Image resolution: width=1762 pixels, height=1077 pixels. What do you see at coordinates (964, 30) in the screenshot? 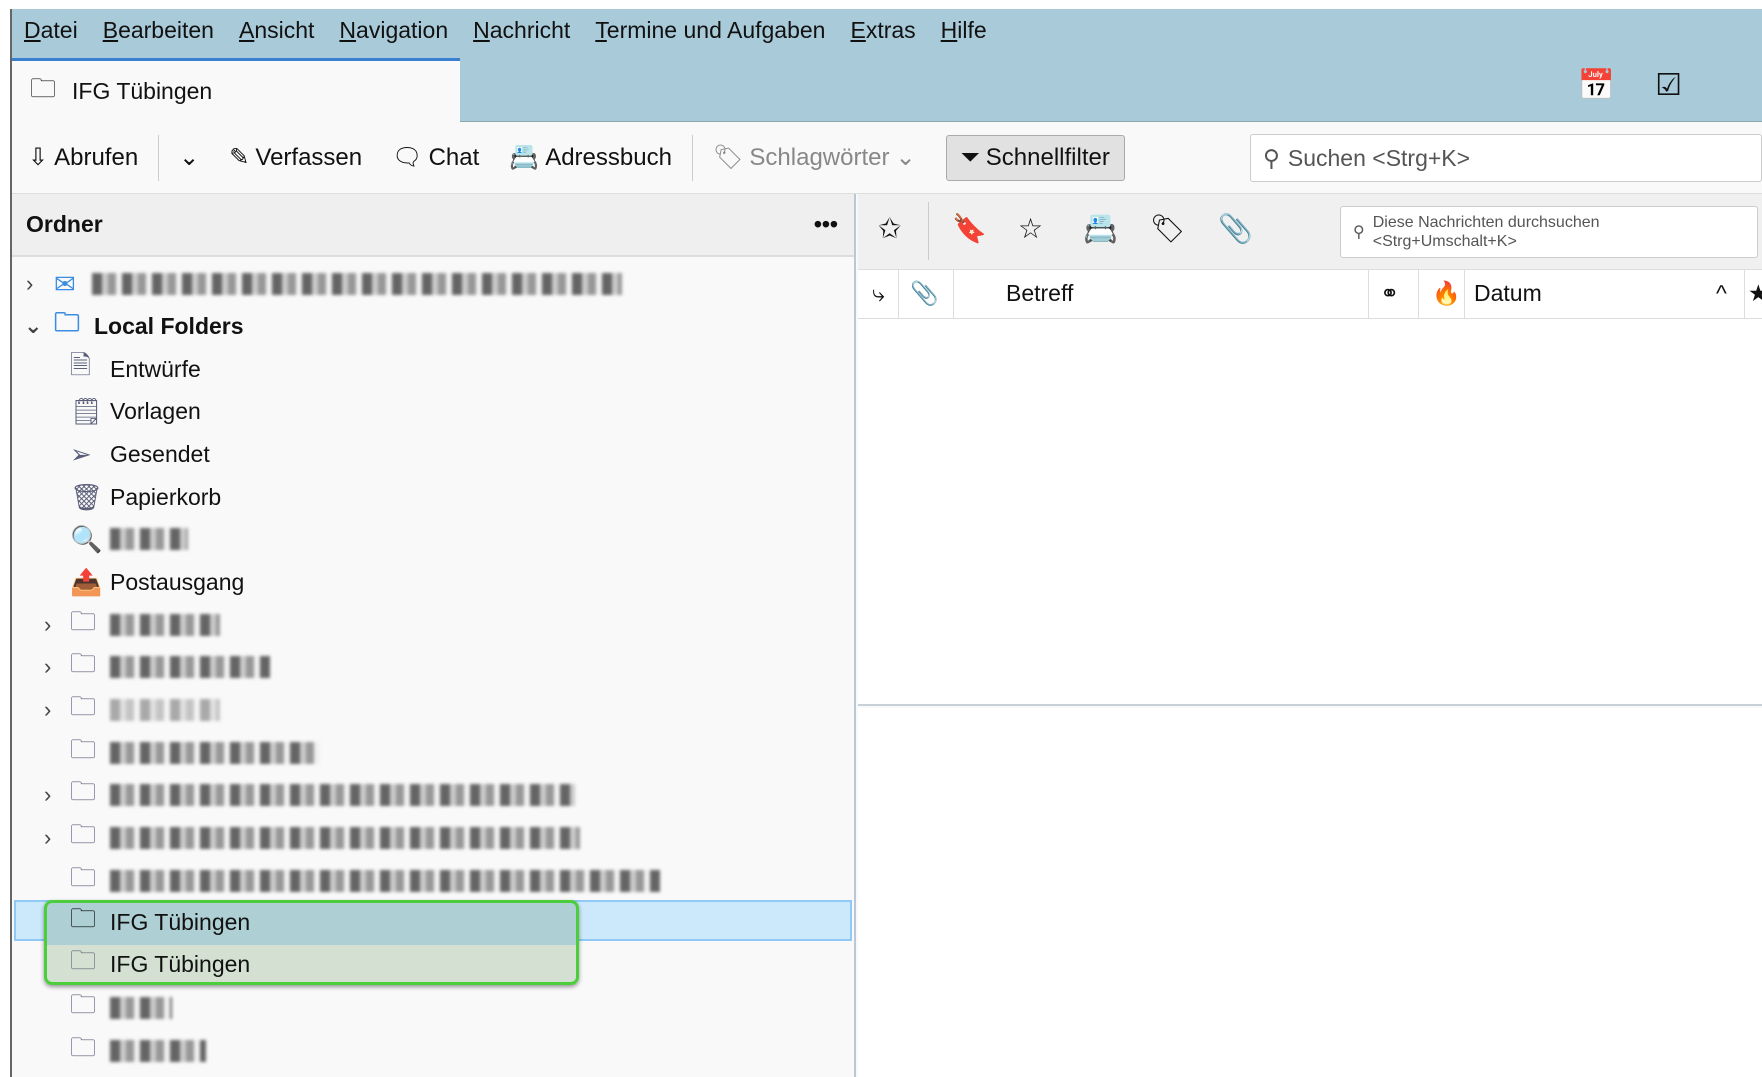
I see `menu-hilfe: Hilfe` at bounding box center [964, 30].